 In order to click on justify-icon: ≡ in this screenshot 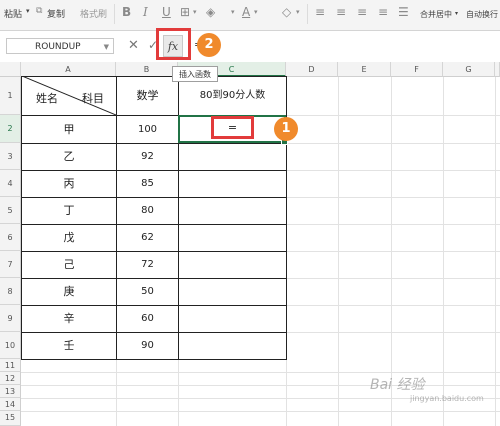, I will do `click(383, 12)`.